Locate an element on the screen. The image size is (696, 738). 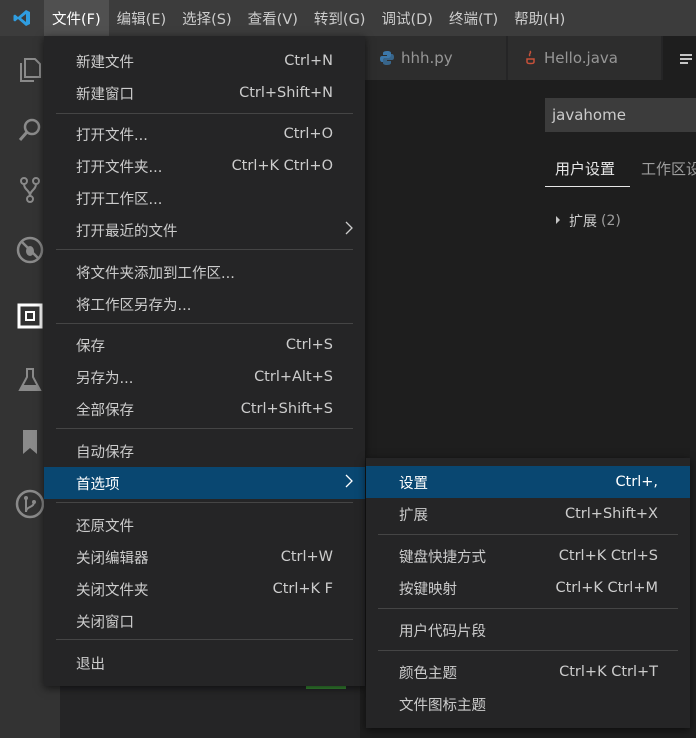
menu-item-new-window: 新建窗口 Ctrl+Shift+N is located at coordinates (204, 93).